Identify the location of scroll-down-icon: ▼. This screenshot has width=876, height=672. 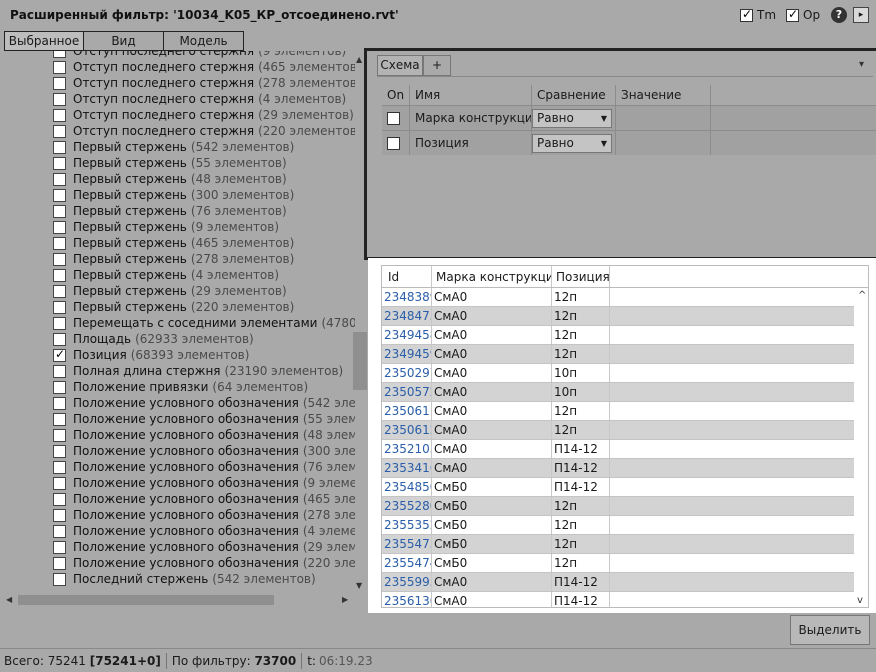
(359, 585).